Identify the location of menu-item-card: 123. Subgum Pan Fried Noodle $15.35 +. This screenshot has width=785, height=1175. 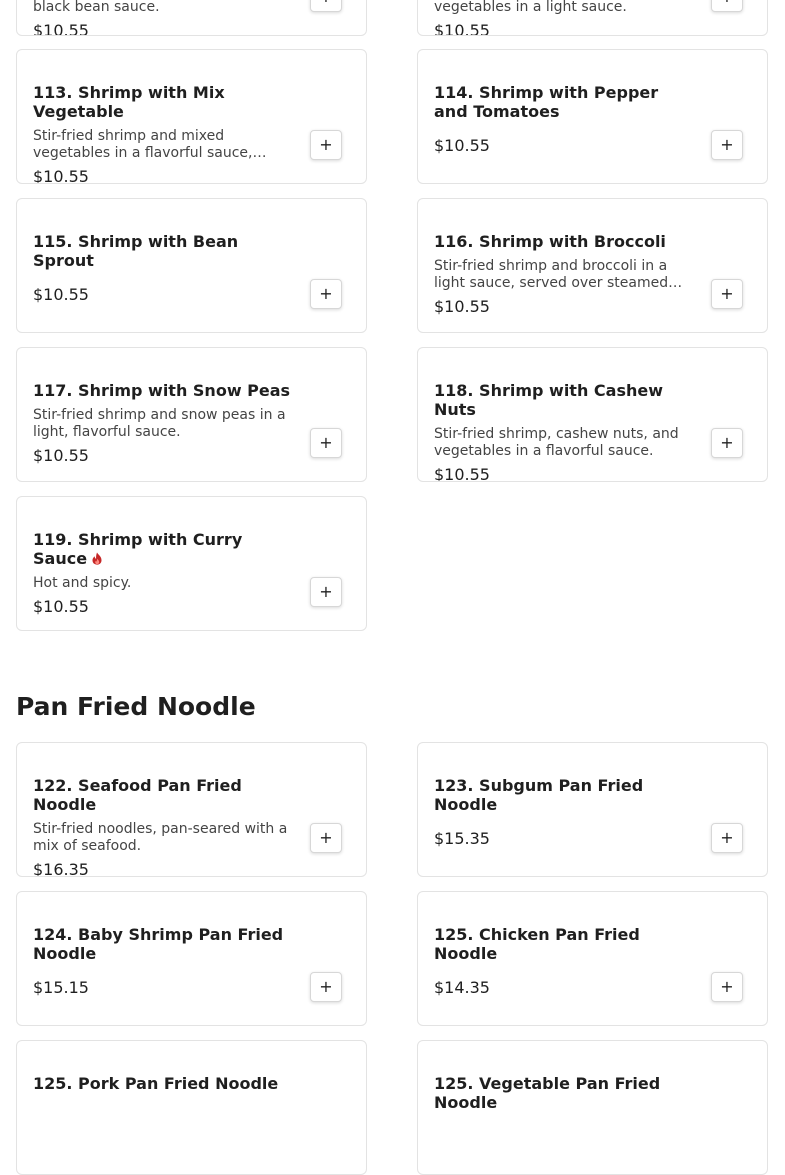
(592, 809).